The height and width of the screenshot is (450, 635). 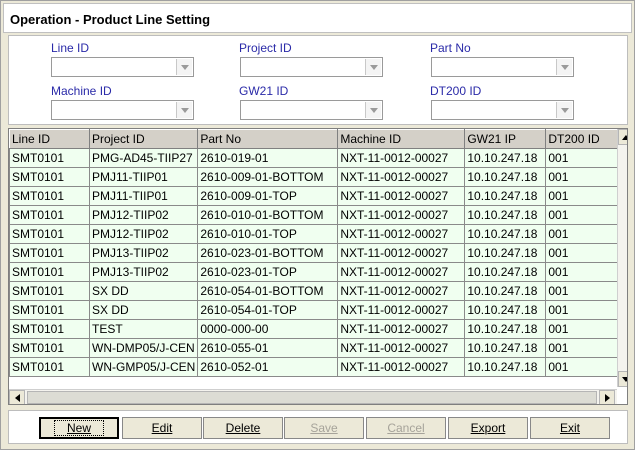 I want to click on column-header-line-id: Line ID, so click(x=49, y=139).